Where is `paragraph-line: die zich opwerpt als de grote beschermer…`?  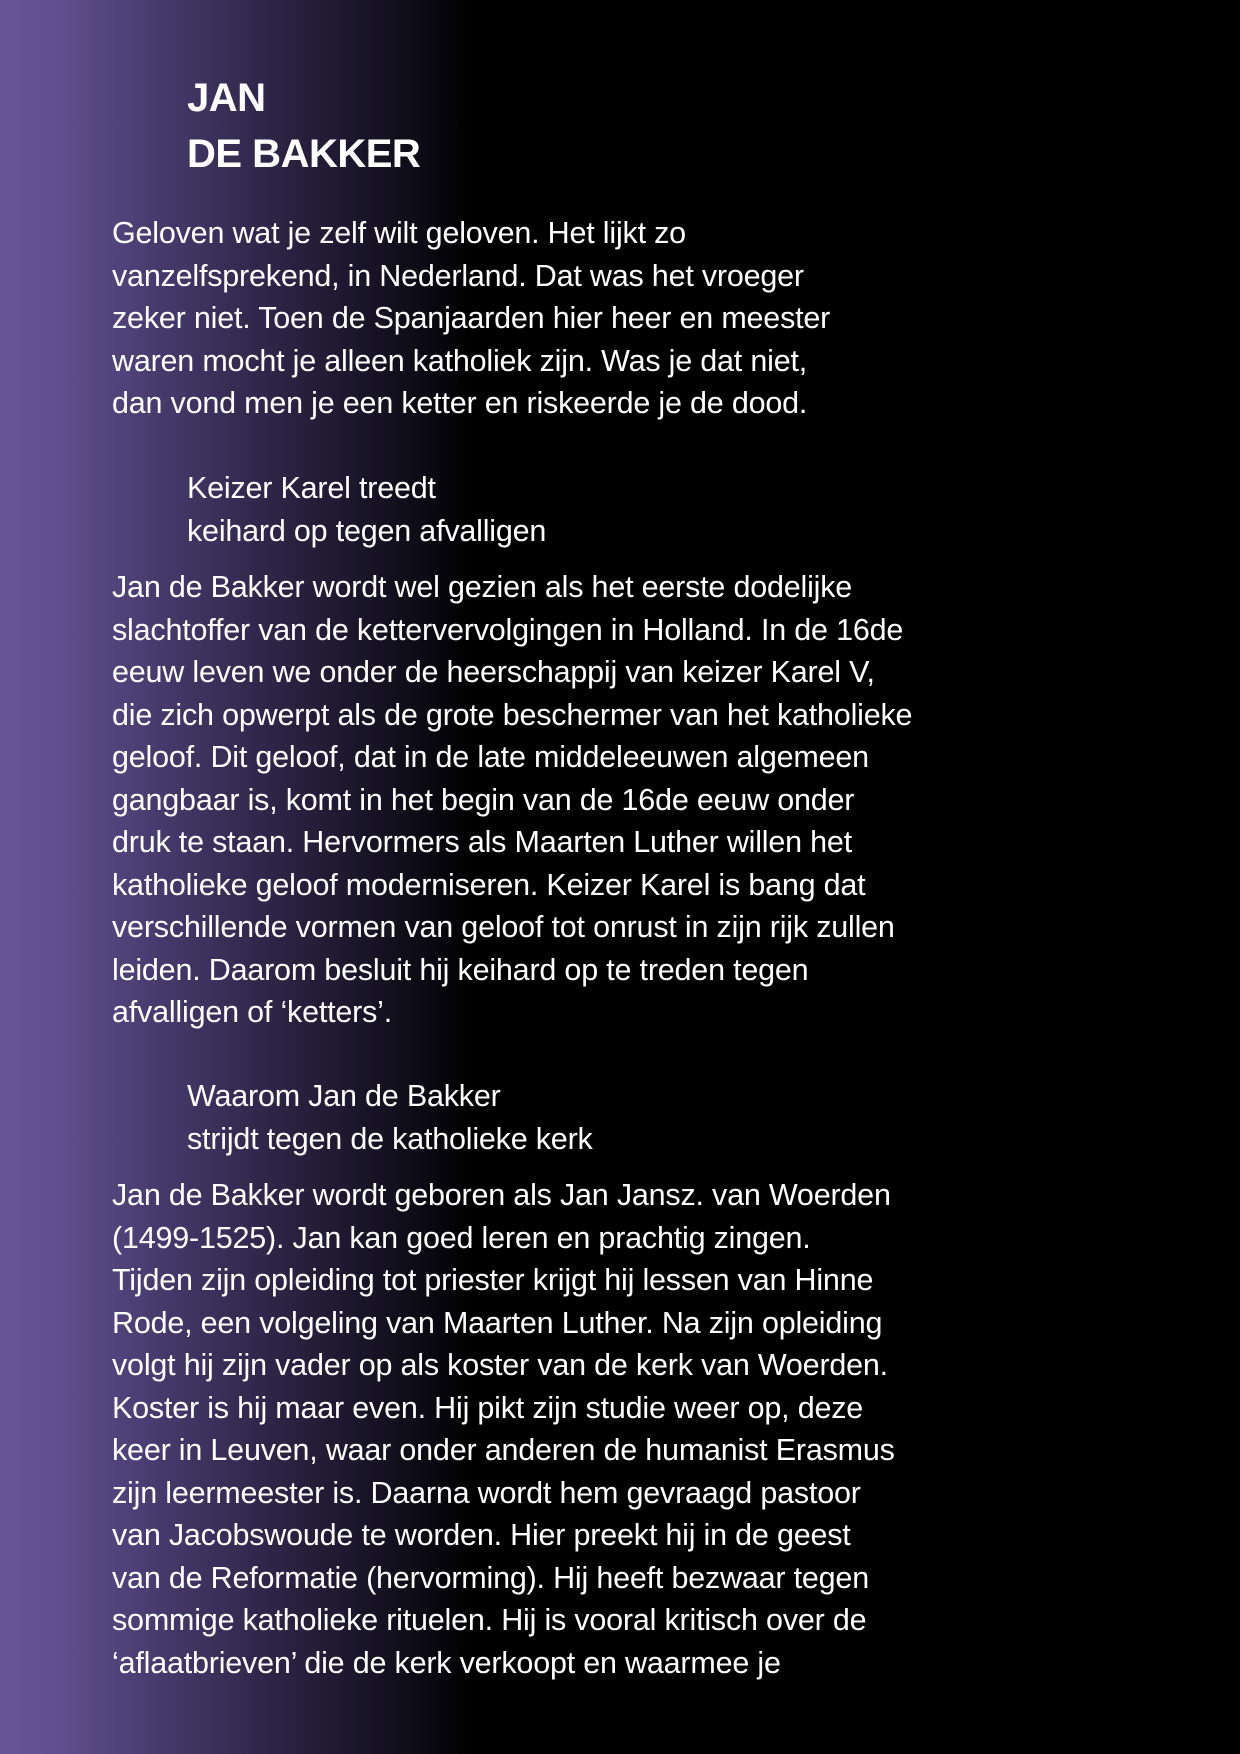 paragraph-line: die zich opwerpt als de grote beschermer… is located at coordinates (512, 714).